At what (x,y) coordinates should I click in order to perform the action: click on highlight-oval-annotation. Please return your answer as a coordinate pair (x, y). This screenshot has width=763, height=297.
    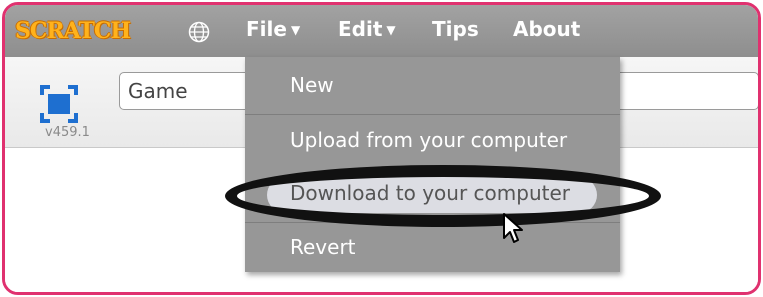
    Looking at the image, I should click on (443, 196).